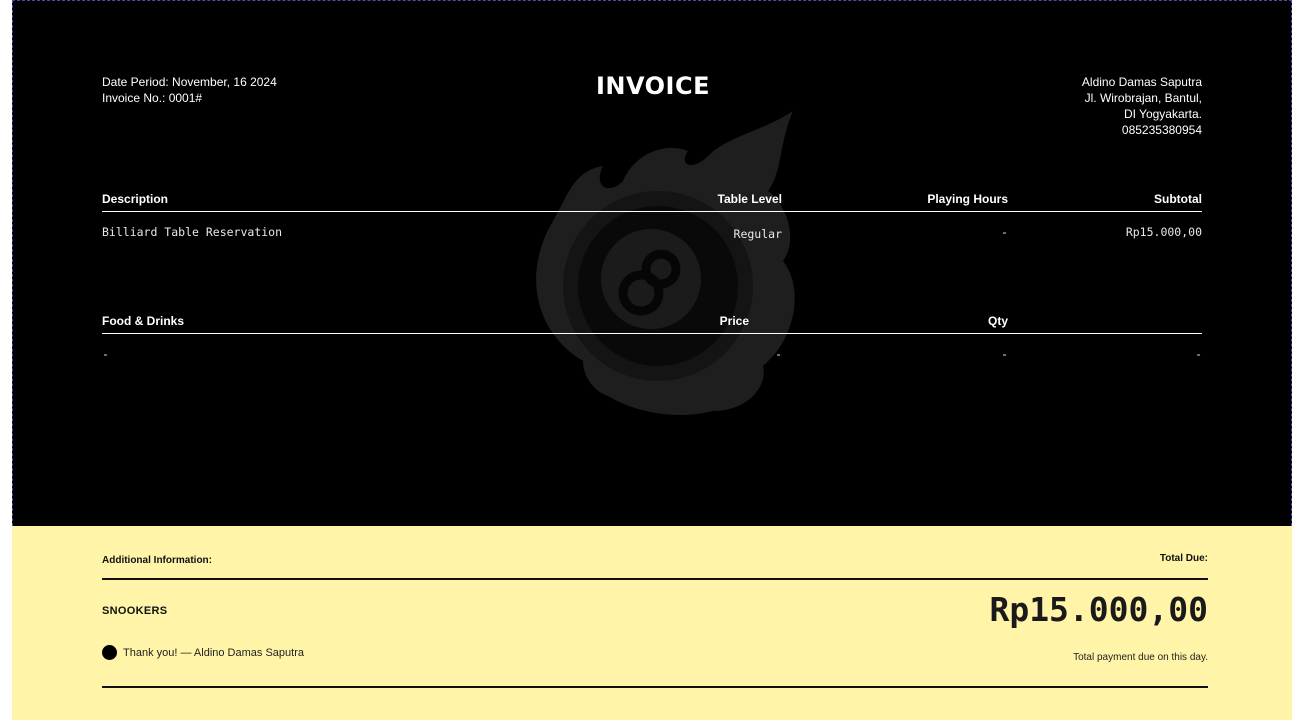 The width and height of the screenshot is (1292, 720). What do you see at coordinates (1161, 130) in the screenshot?
I see `company-phone: 085235380954` at bounding box center [1161, 130].